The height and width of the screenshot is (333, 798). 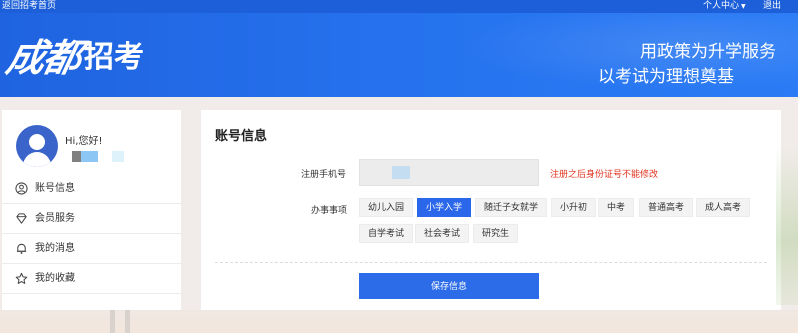 I want to click on sidebar-menu: 账号信息 会员服务 我的消息 我的收藏, so click(x=91, y=234).